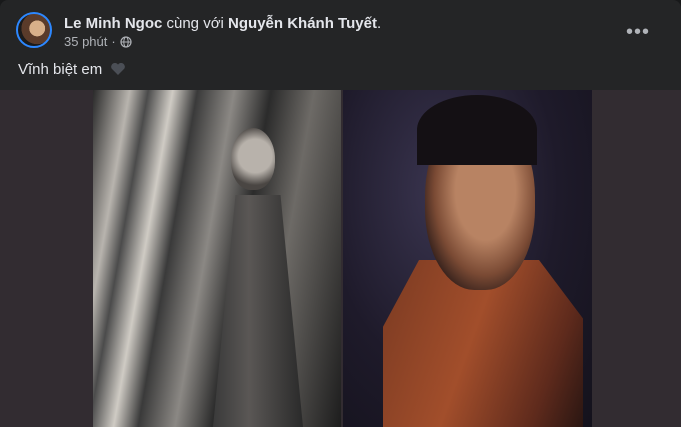 The height and width of the screenshot is (427, 681). I want to click on globe-icon, so click(126, 42).